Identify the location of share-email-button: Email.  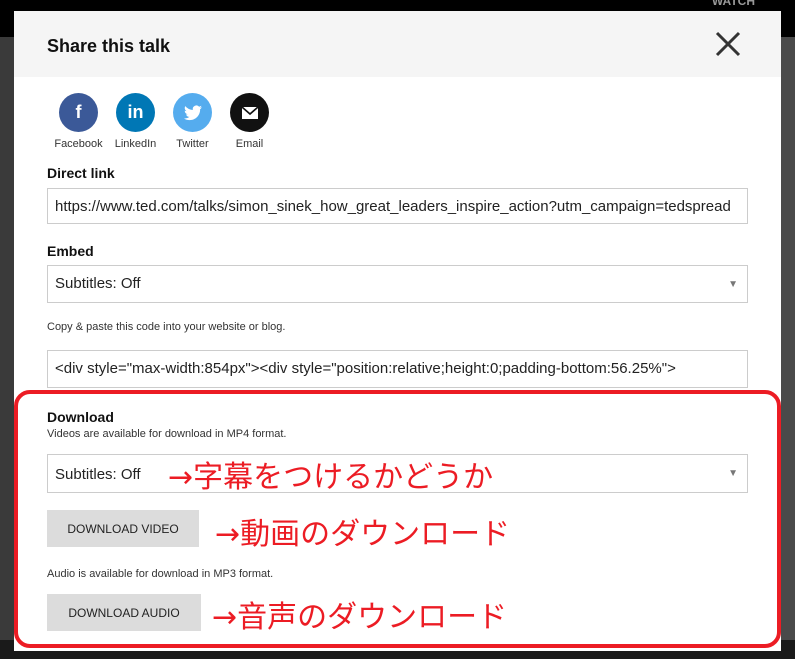
(249, 121).